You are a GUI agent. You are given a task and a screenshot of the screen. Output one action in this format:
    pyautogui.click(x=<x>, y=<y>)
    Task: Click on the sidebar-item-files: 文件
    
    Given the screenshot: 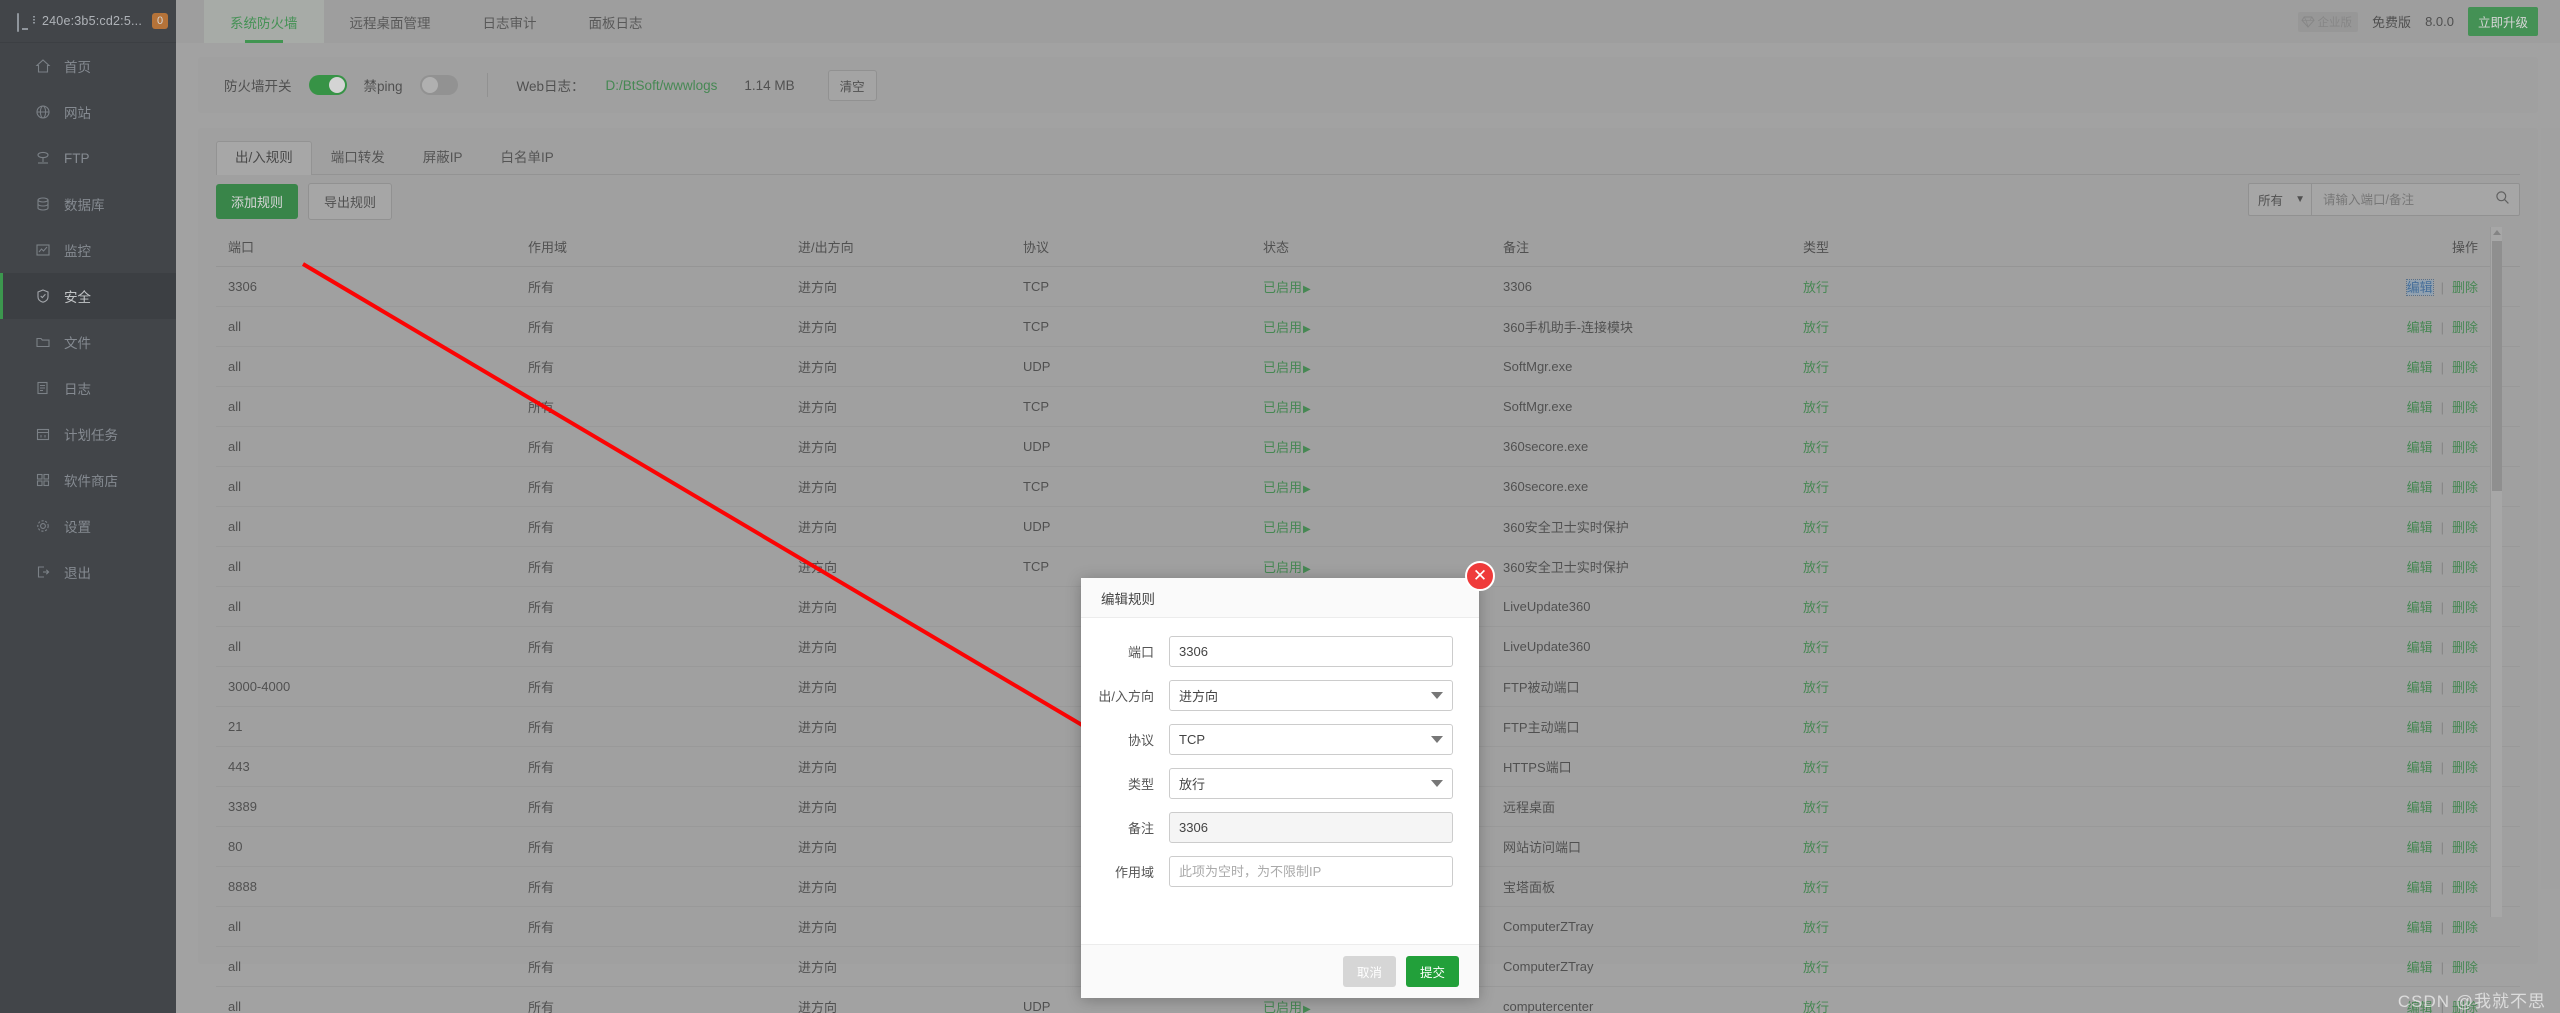 What is the action you would take?
    pyautogui.click(x=88, y=342)
    